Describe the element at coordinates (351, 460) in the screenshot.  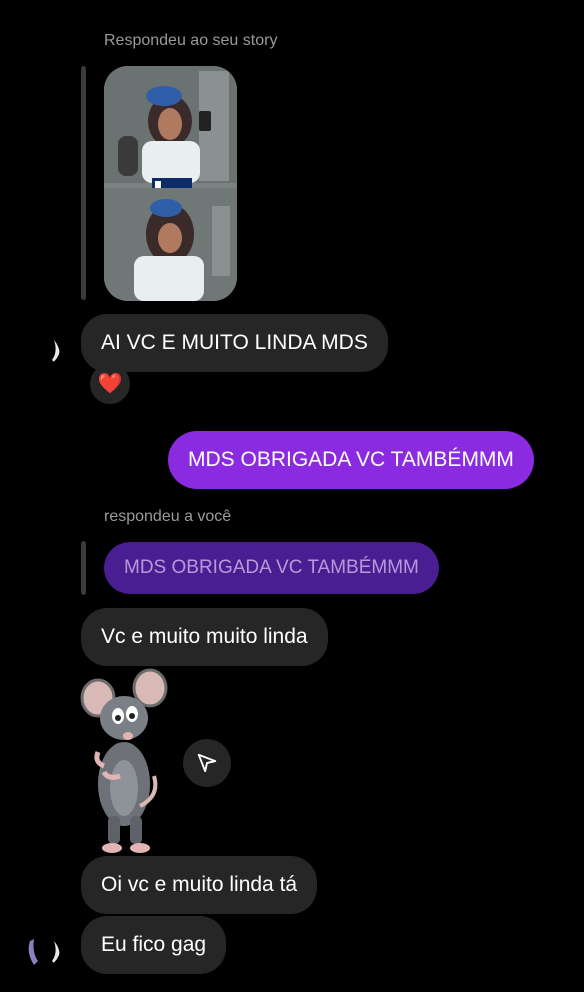
I see `message-bubble-sent: MDS OBRIGADA VC TAMBÉMMM` at that location.